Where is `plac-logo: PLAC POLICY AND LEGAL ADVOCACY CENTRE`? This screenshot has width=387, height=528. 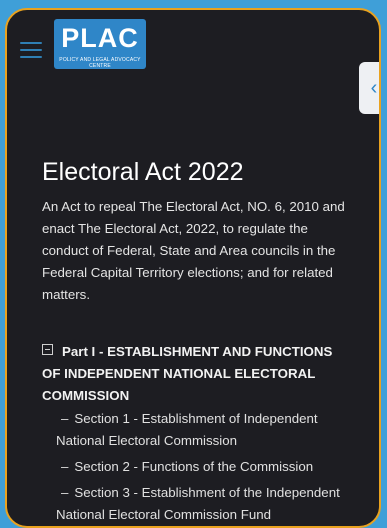
plac-logo: PLAC POLICY AND LEGAL ADVOCACY CENTRE is located at coordinates (100, 44).